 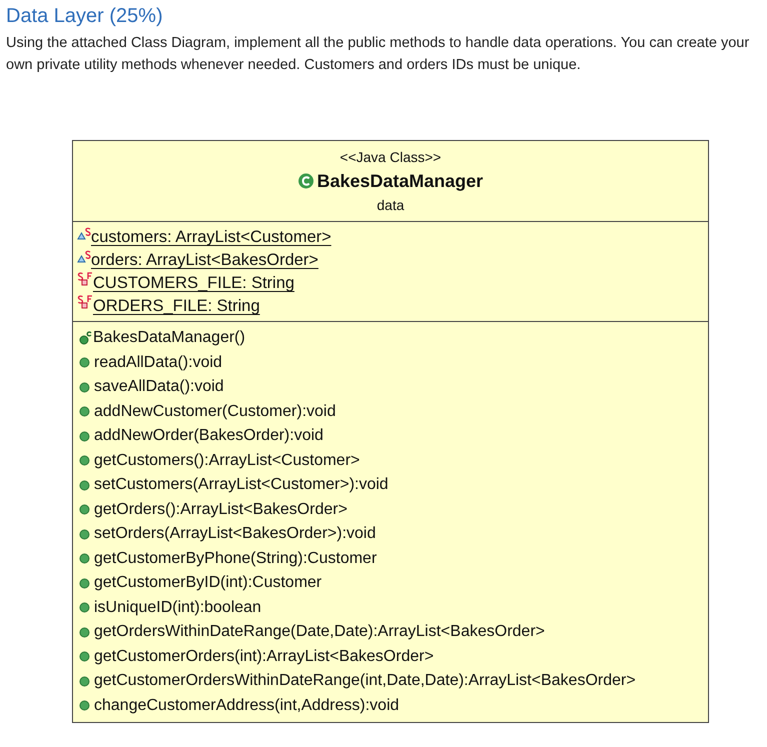 I want to click on method-entry: getOrdersWithinDateRange(Date,Date):ArrayList<BakesOrder>, so click(x=319, y=632).